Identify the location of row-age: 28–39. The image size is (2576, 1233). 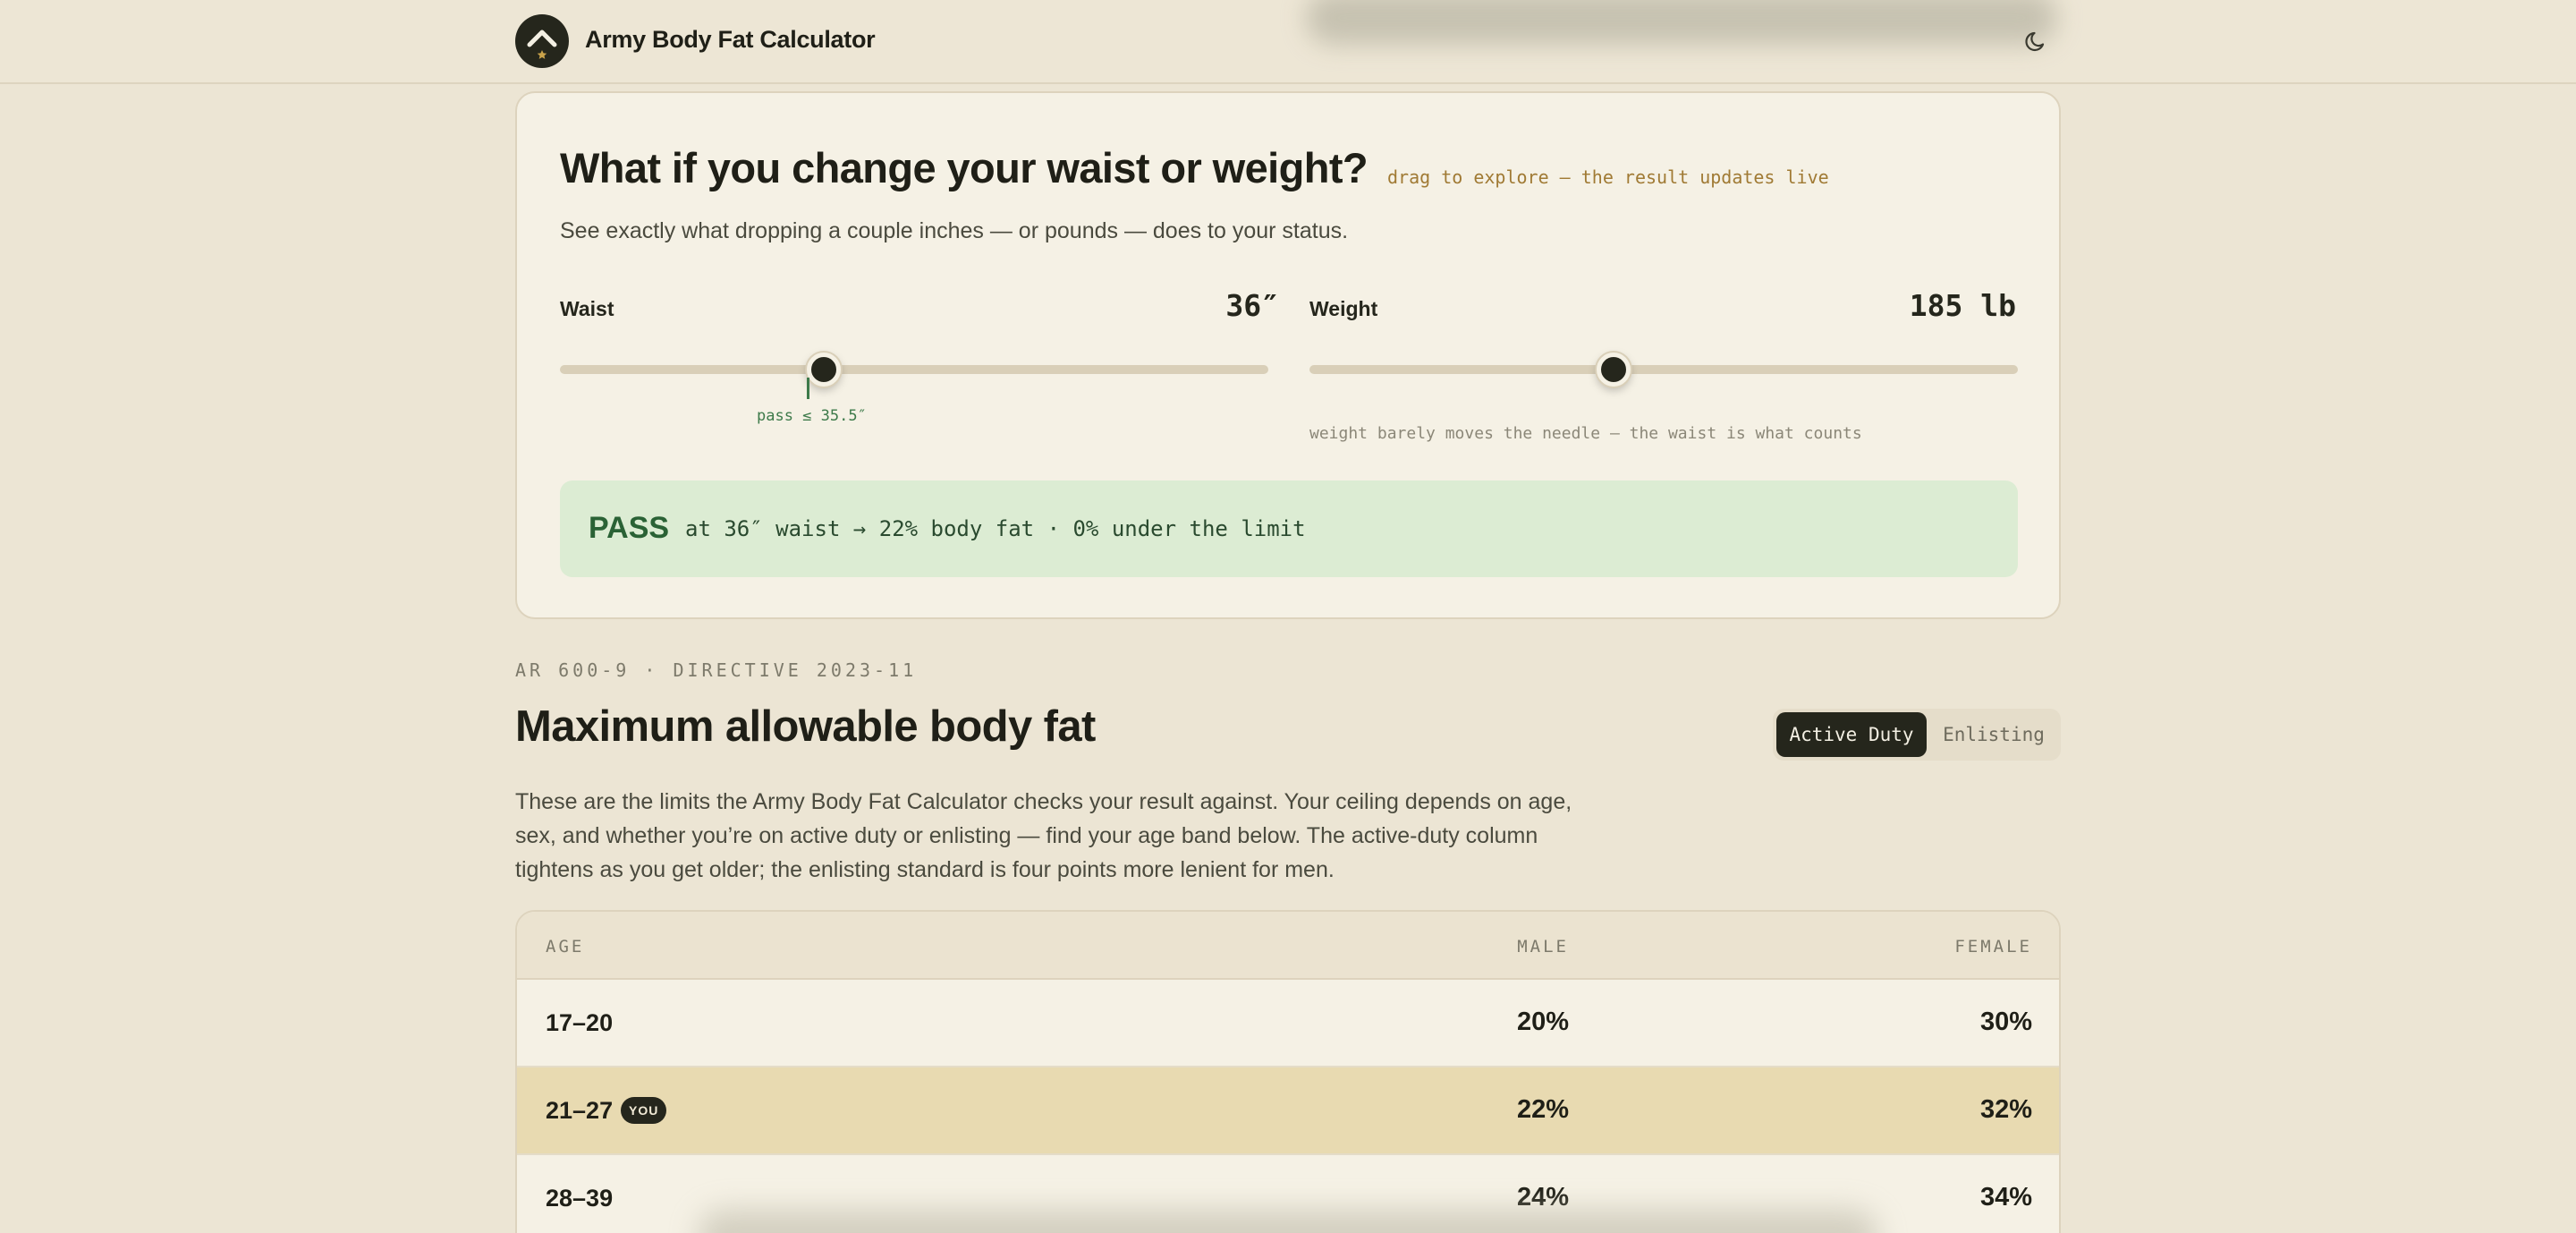
(580, 1198).